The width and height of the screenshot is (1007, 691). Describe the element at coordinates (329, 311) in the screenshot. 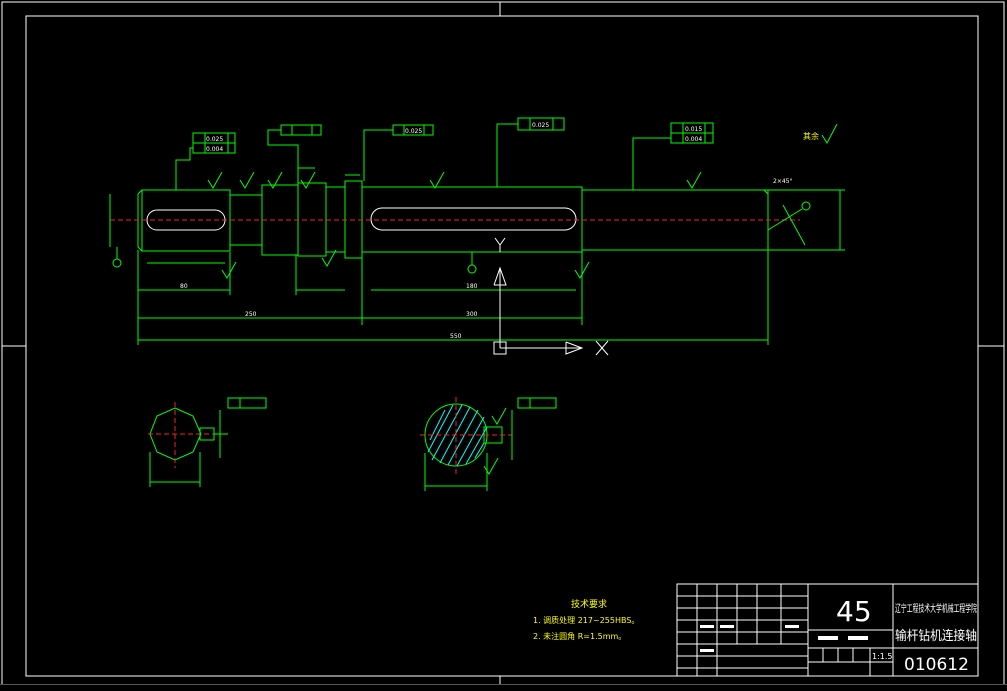

I see `dimension-text: 80 250 300 550 180` at that location.